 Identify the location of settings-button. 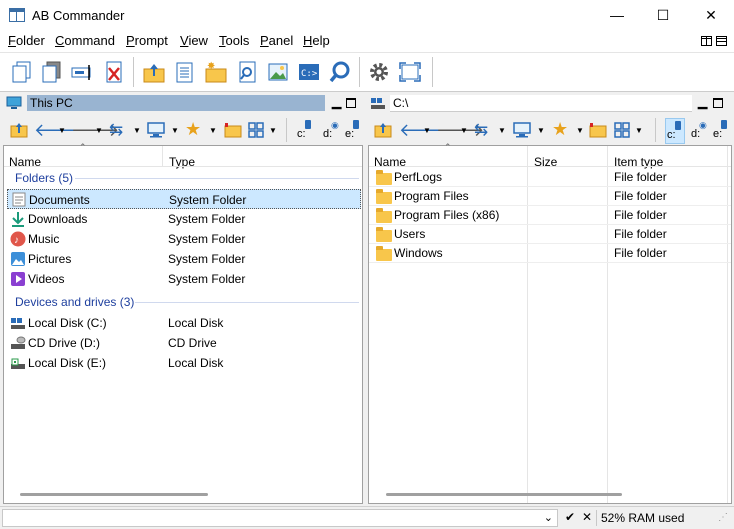
(379, 72).